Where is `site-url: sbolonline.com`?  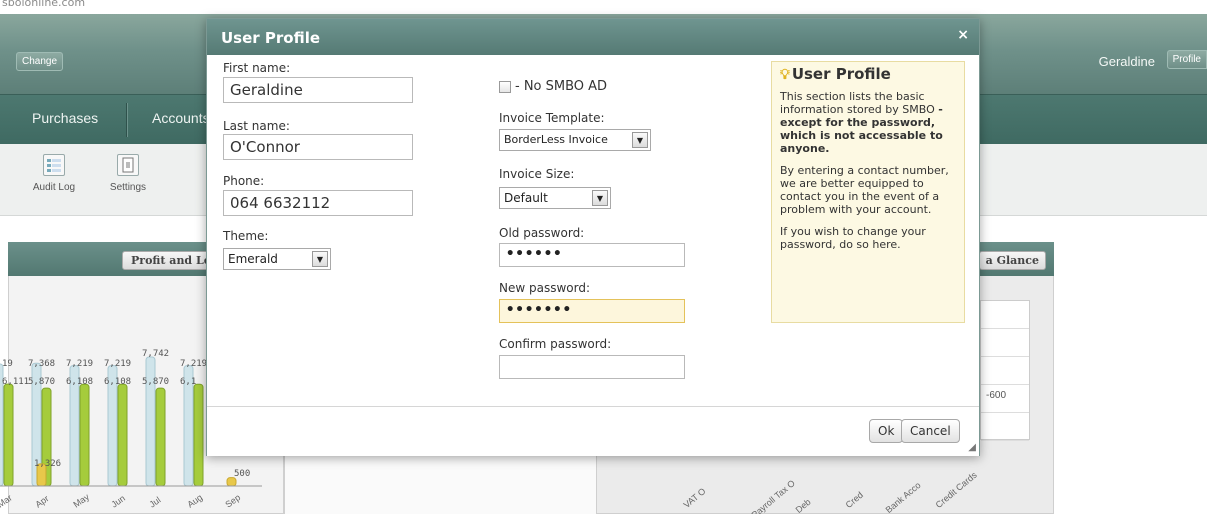 site-url: sbolonline.com is located at coordinates (44, 4).